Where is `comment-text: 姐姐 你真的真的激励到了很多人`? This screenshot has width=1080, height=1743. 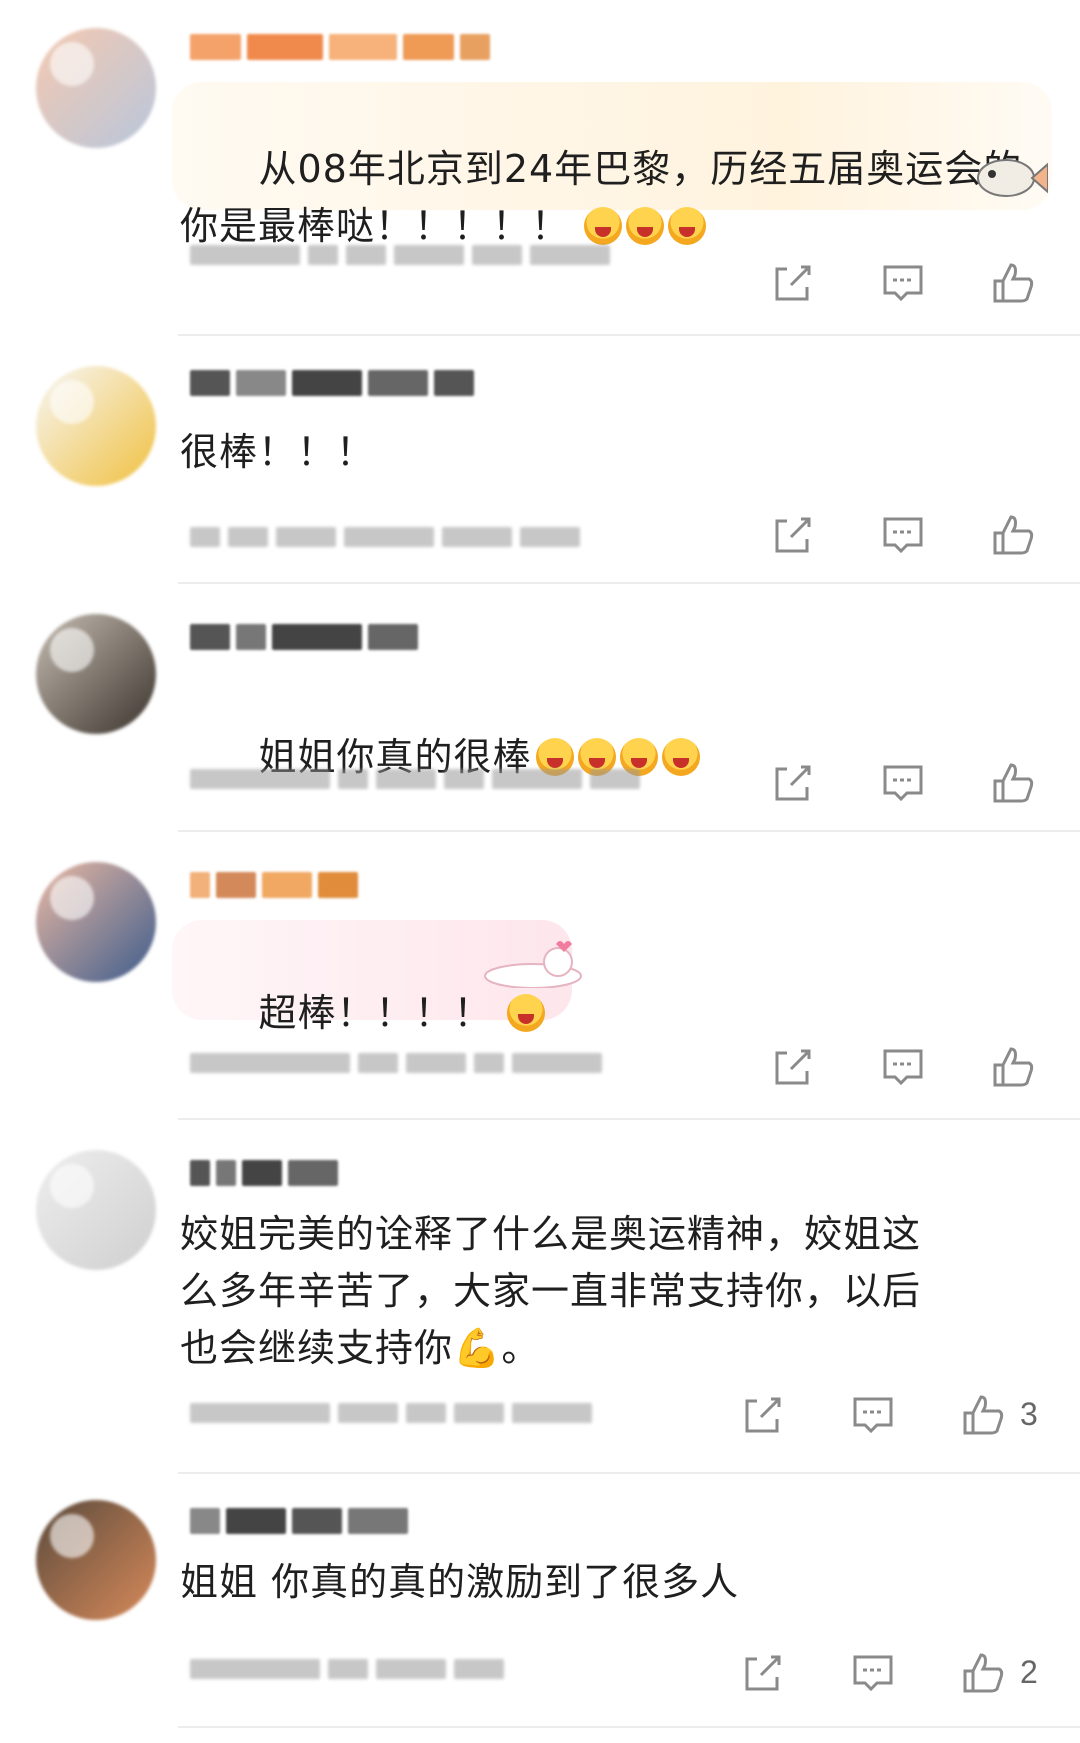
comment-text: 姐姐 你真的真的激励到了很多人 is located at coordinates (460, 1582).